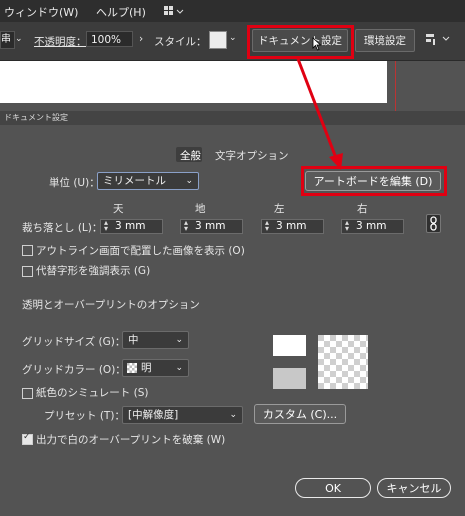  Describe the element at coordinates (319, 114) in the screenshot. I see `annotation-arrow-icon` at that location.